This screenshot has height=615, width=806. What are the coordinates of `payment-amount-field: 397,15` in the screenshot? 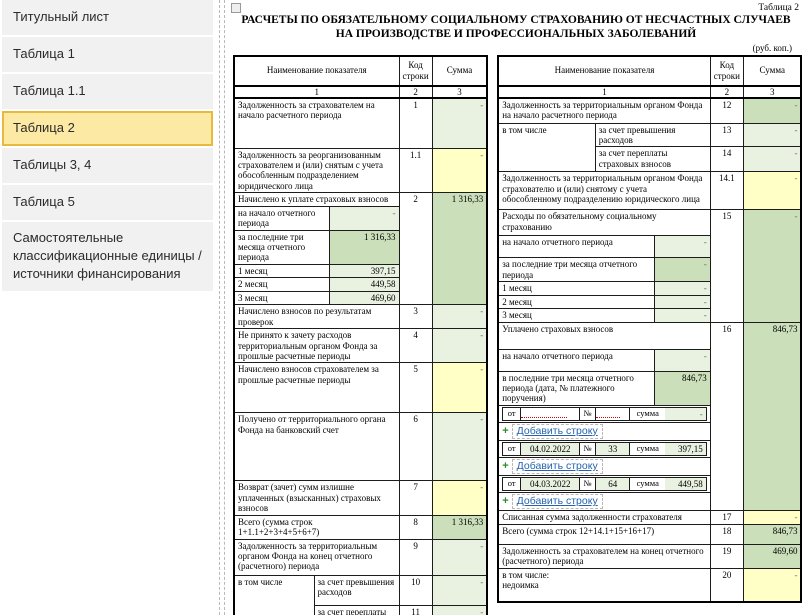 It's located at (685, 449).